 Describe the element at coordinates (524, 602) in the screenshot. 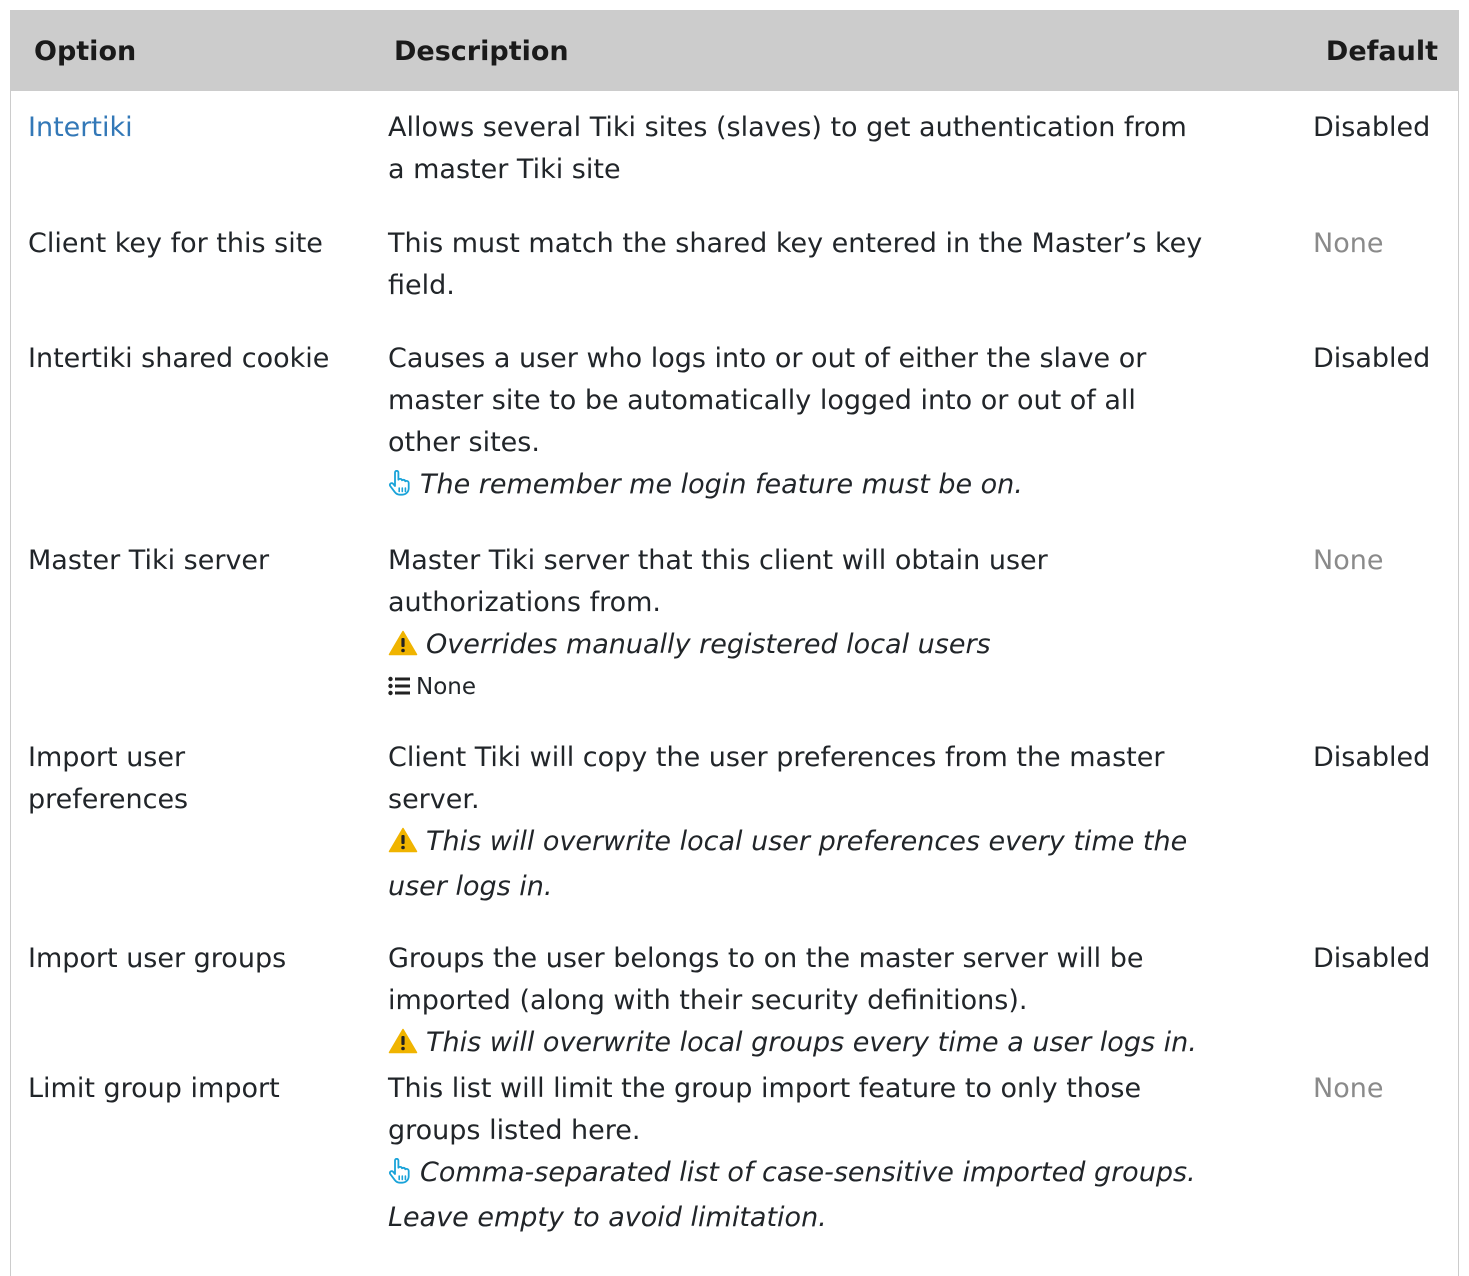

I see `row-description-line: authorizations from.` at that location.